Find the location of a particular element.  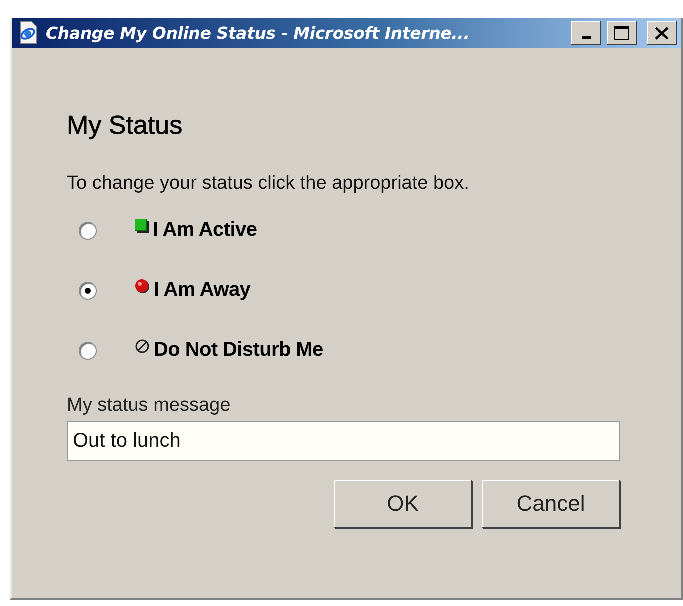

dialog-button: OK is located at coordinates (403, 504).